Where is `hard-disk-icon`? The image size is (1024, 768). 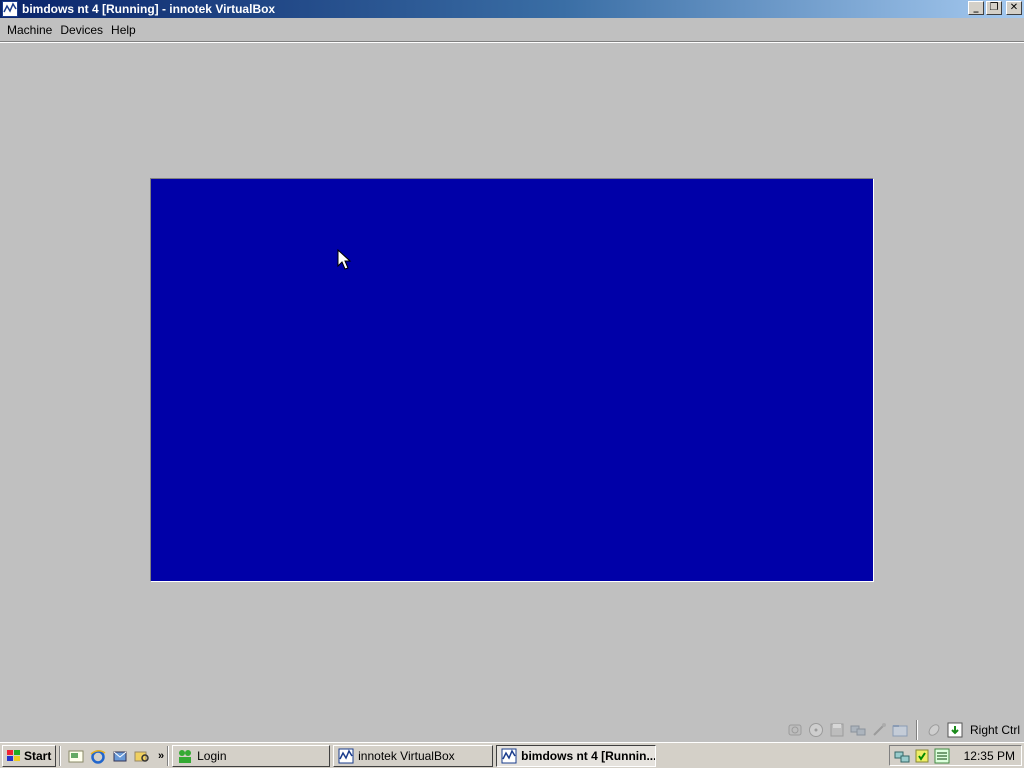 hard-disk-icon is located at coordinates (795, 730).